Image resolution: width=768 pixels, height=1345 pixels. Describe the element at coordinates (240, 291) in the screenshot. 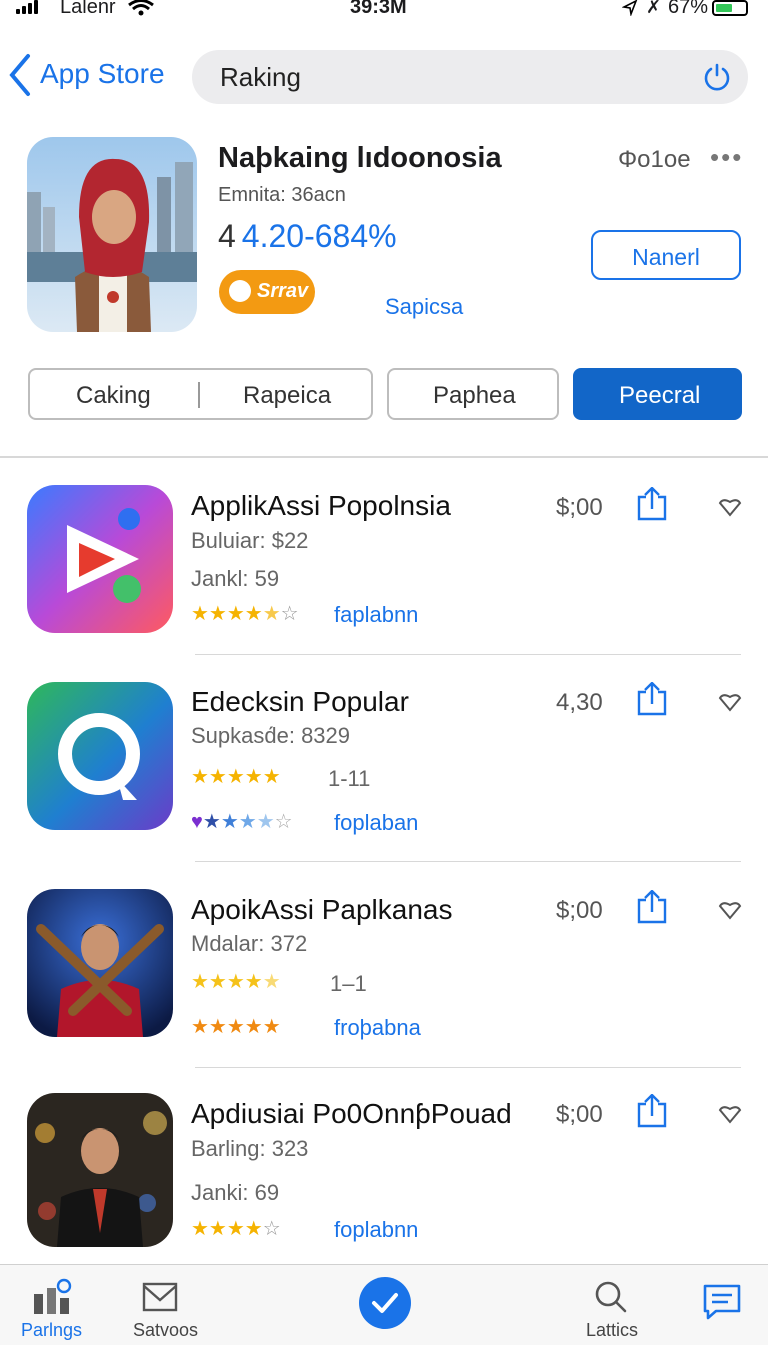

I see `badge-icon` at that location.